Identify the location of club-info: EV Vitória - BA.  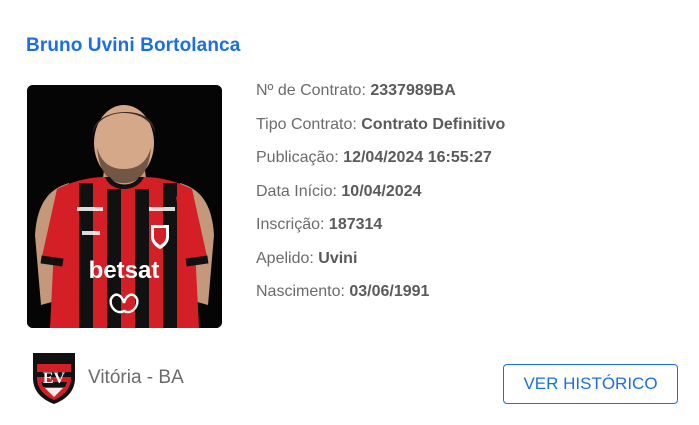
(107, 377).